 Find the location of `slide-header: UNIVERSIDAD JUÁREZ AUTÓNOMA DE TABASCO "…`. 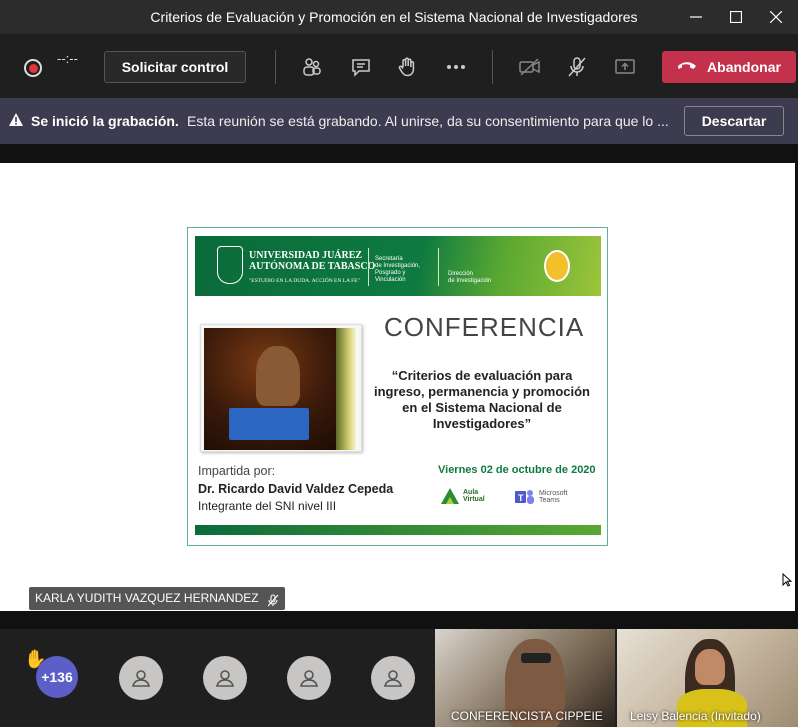

slide-header: UNIVERSIDAD JUÁREZ AUTÓNOMA DE TABASCO "… is located at coordinates (398, 266).